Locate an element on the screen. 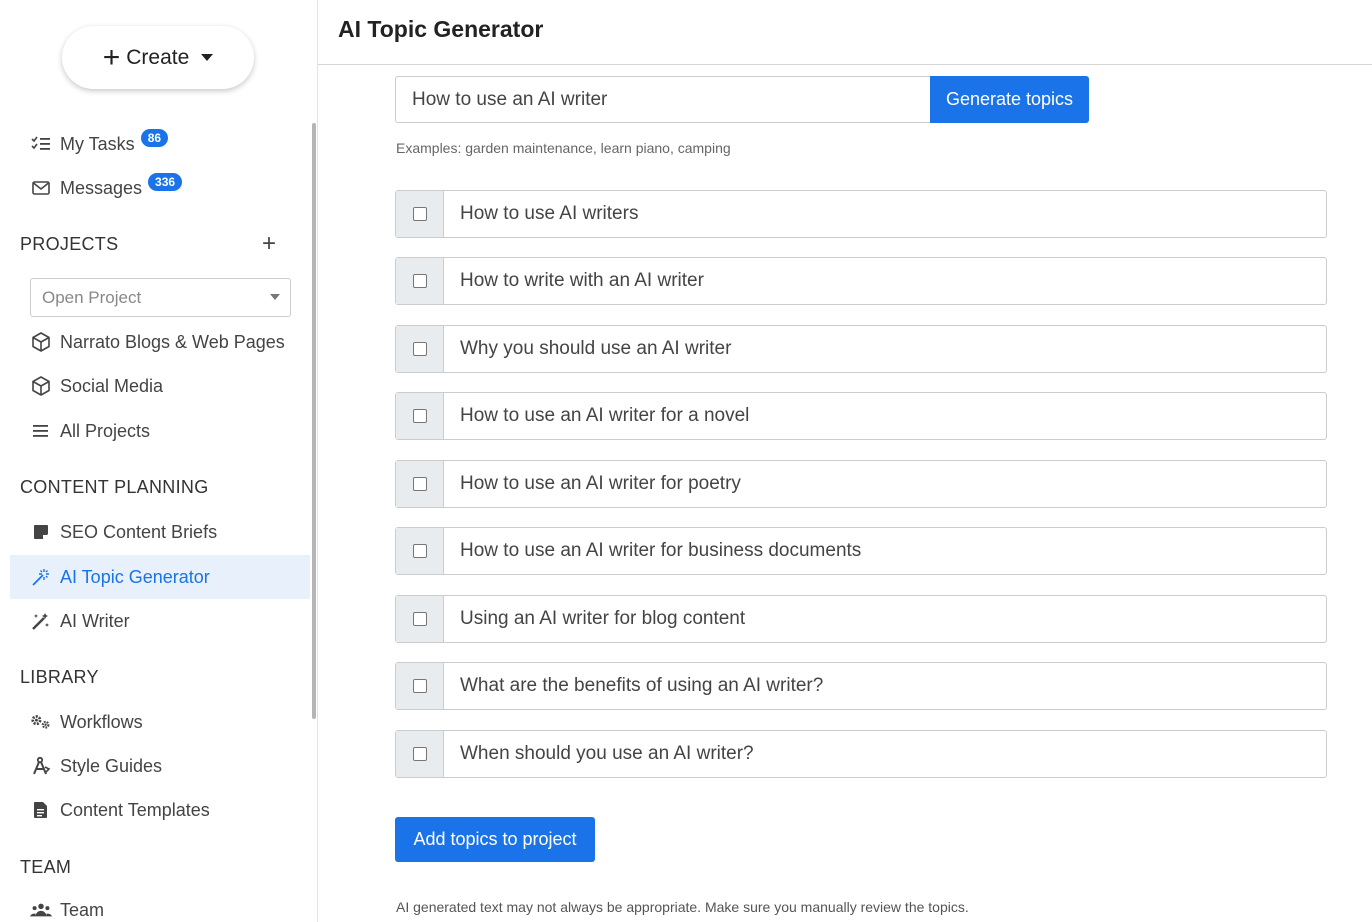  ai-topic-generator-label: AI Topic Generator is located at coordinates (135, 576).